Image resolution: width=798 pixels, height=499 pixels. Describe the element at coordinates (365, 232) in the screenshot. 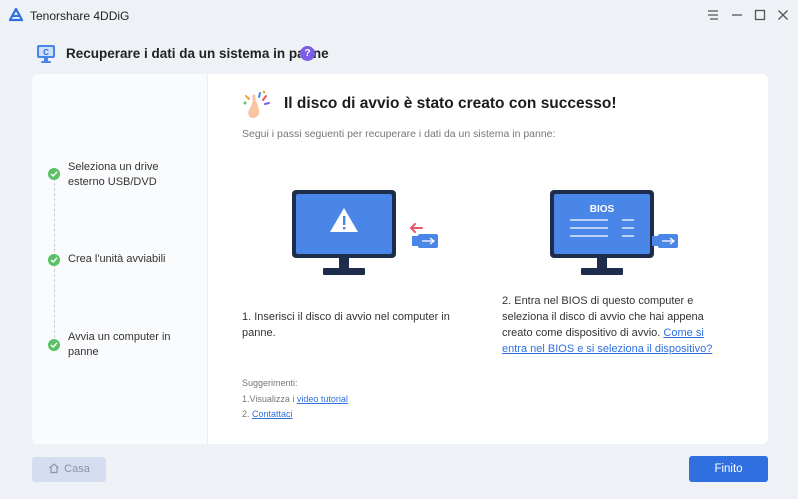

I see `insert-usb-illustration` at that location.